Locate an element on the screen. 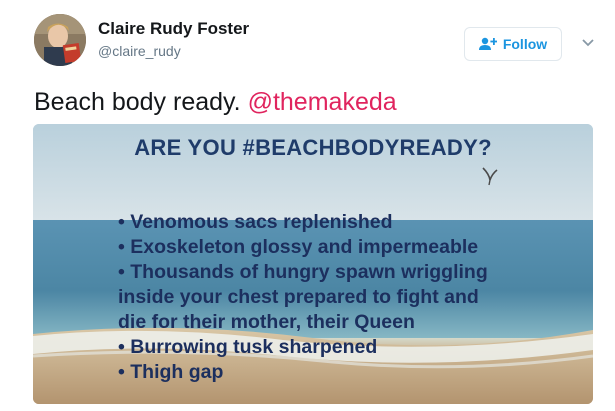  tweet-text: Beach body ready. @themakeda is located at coordinates (215, 102).